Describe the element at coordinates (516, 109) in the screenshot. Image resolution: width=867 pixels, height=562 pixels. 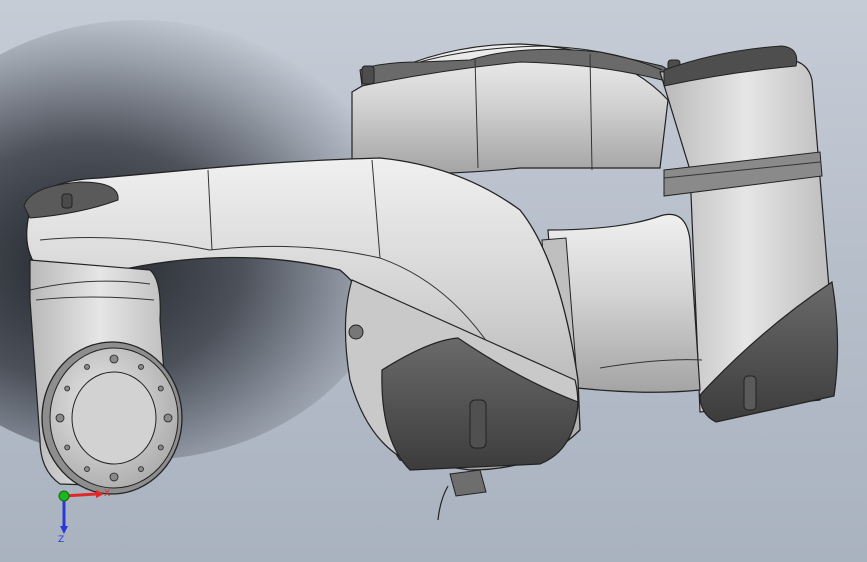
I see `rear-arm-link` at that location.